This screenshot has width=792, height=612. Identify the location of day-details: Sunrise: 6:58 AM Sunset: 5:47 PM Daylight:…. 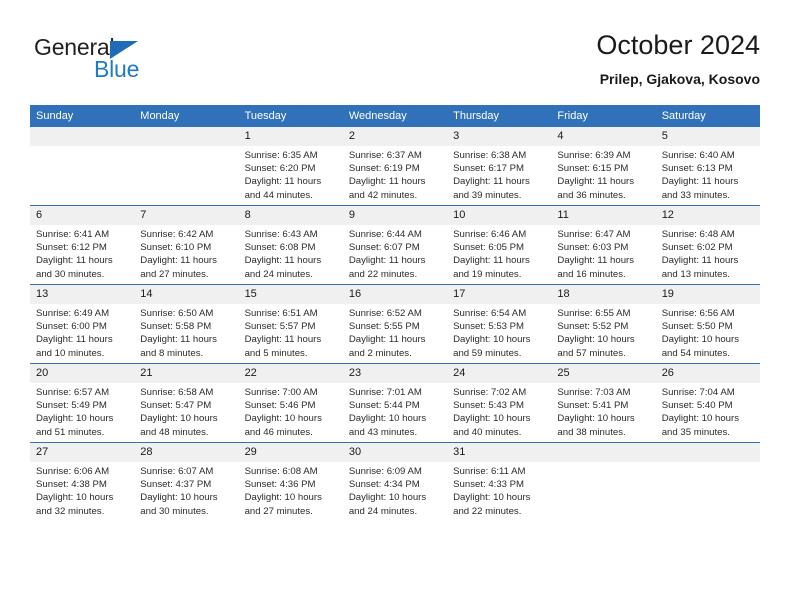
(186, 411).